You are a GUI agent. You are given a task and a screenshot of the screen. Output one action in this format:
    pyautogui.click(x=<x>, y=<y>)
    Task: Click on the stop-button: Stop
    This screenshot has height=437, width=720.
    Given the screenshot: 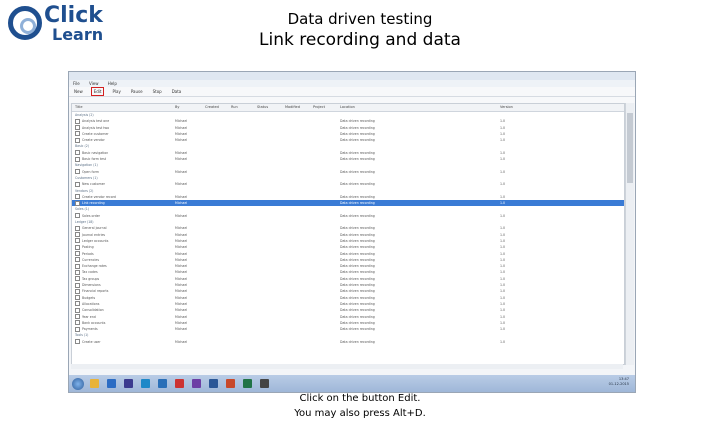 What is the action you would take?
    pyautogui.click(x=157, y=91)
    